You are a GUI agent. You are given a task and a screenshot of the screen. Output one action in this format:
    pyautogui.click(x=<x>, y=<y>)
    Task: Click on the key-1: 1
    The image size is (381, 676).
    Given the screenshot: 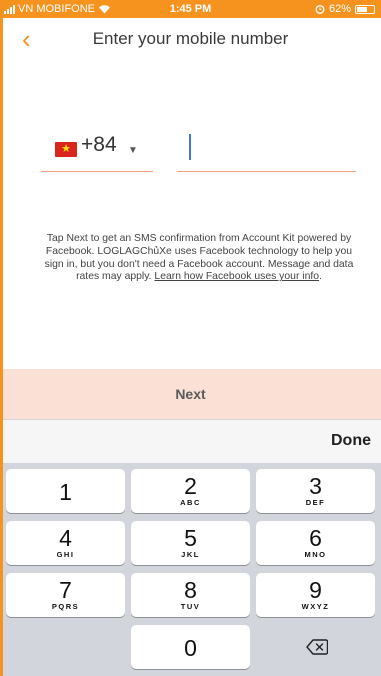 What is the action you would take?
    pyautogui.click(x=65, y=491)
    